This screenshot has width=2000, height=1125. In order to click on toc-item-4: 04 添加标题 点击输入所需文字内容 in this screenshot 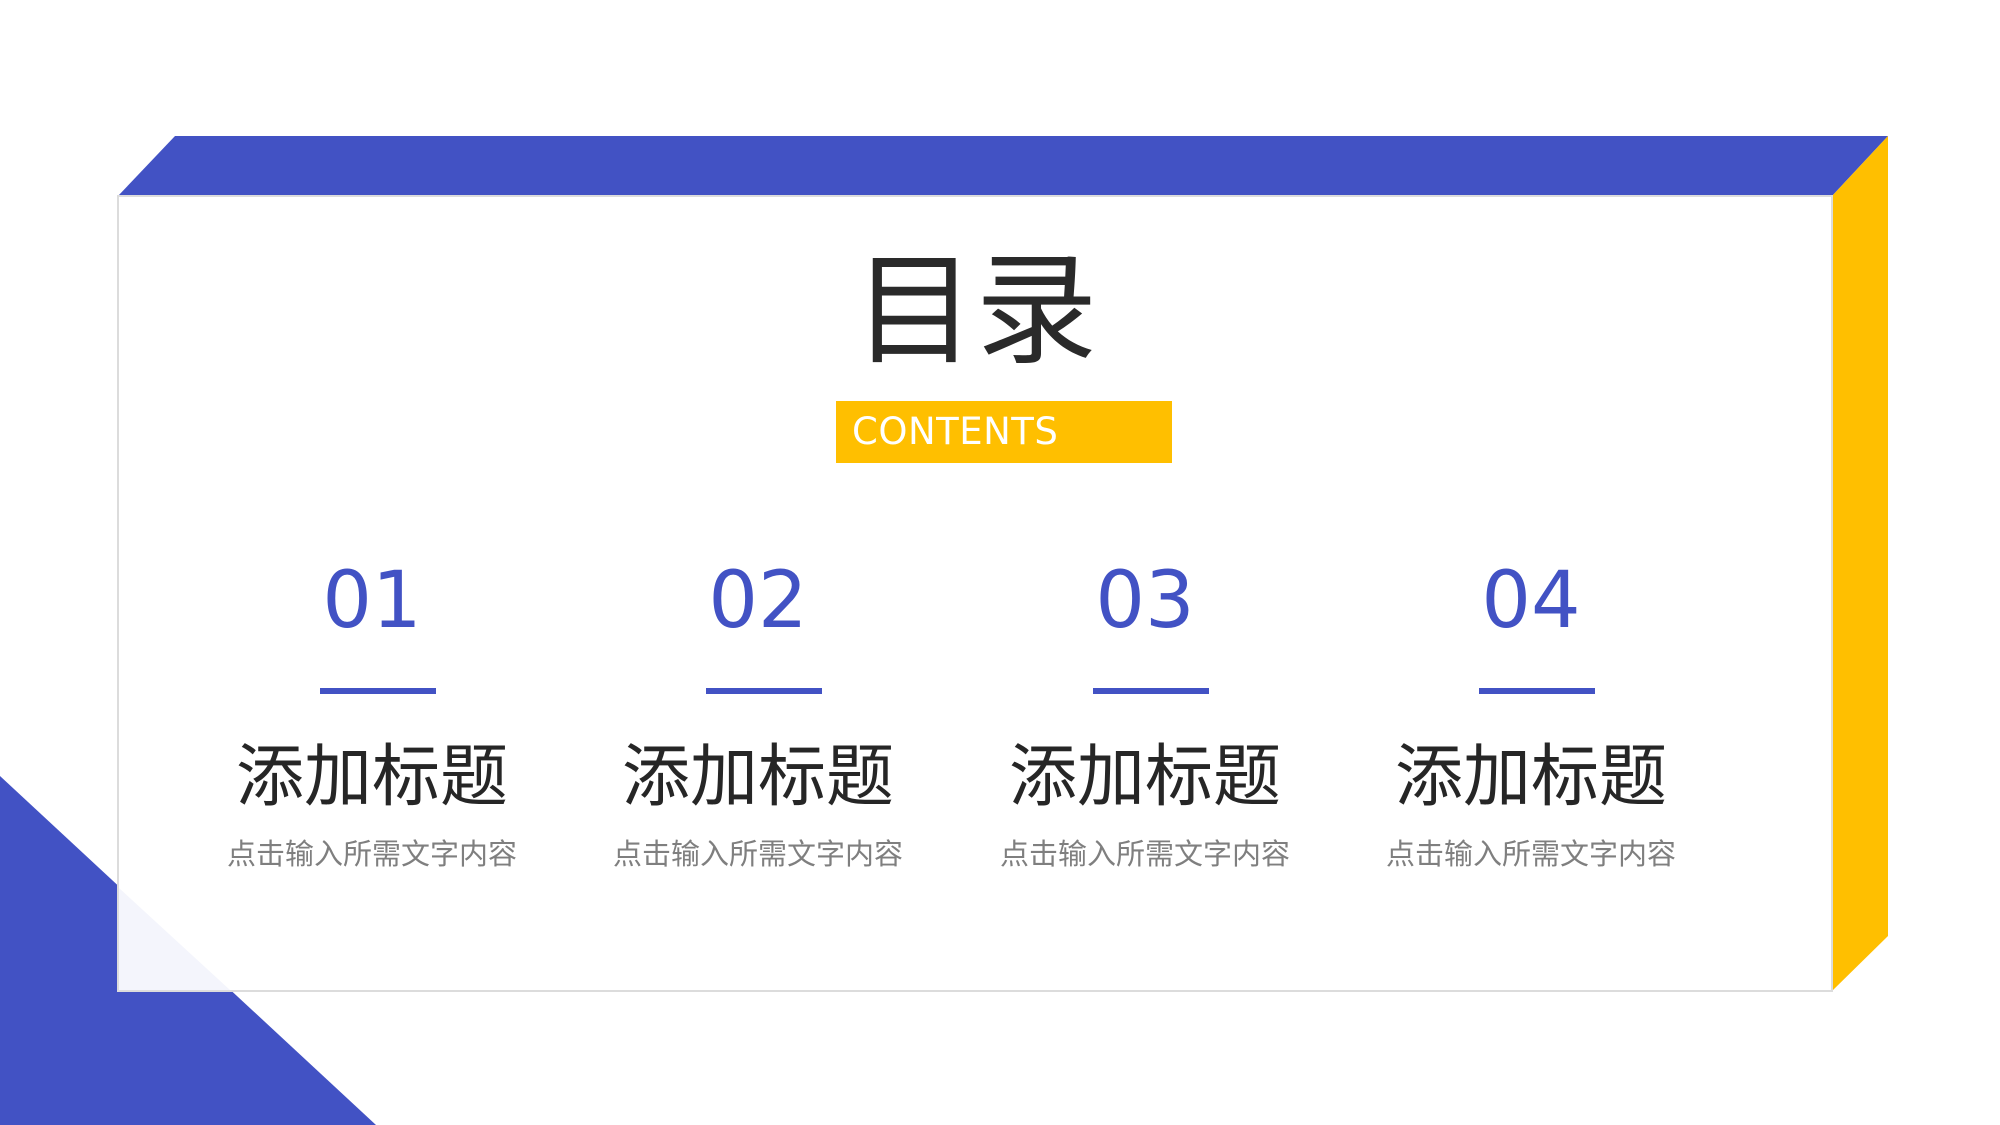, I will do `click(1531, 716)`.